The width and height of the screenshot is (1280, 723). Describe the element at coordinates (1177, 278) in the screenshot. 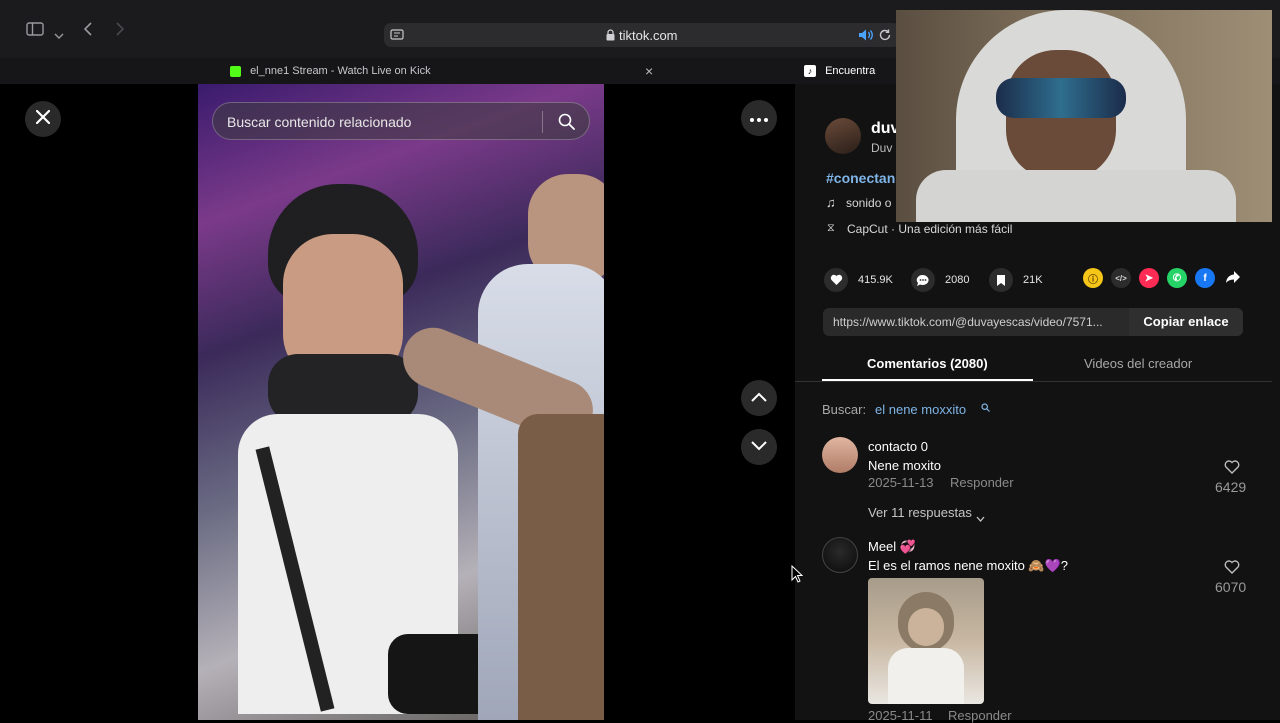

I see `whatsapp-icon: ✆` at that location.